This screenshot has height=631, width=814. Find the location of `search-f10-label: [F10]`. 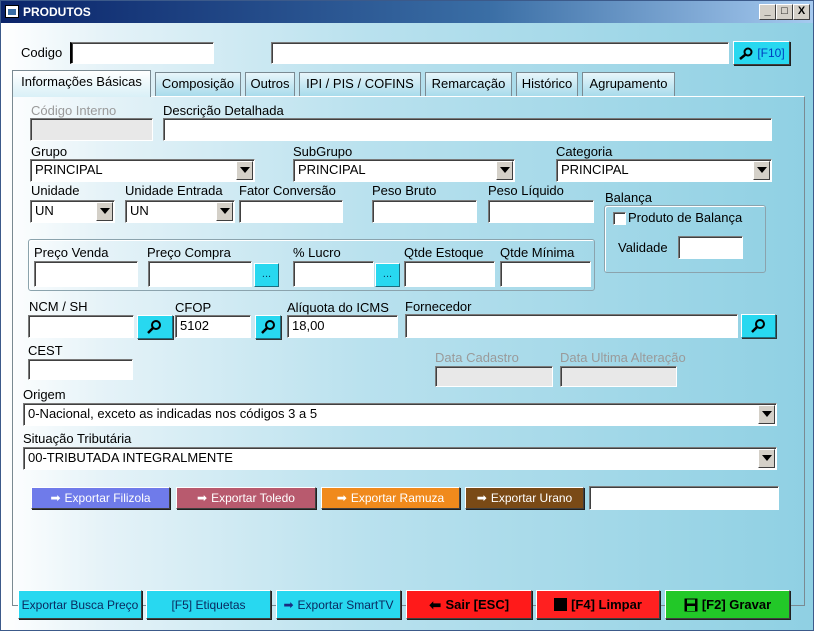

search-f10-label: [F10] is located at coordinates (771, 53).